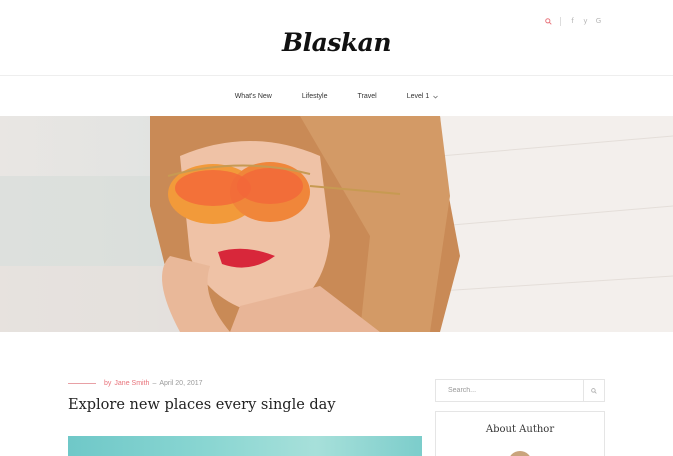 Image resolution: width=673 pixels, height=456 pixels. I want to click on post-title: Explore new places every single day, so click(202, 405).